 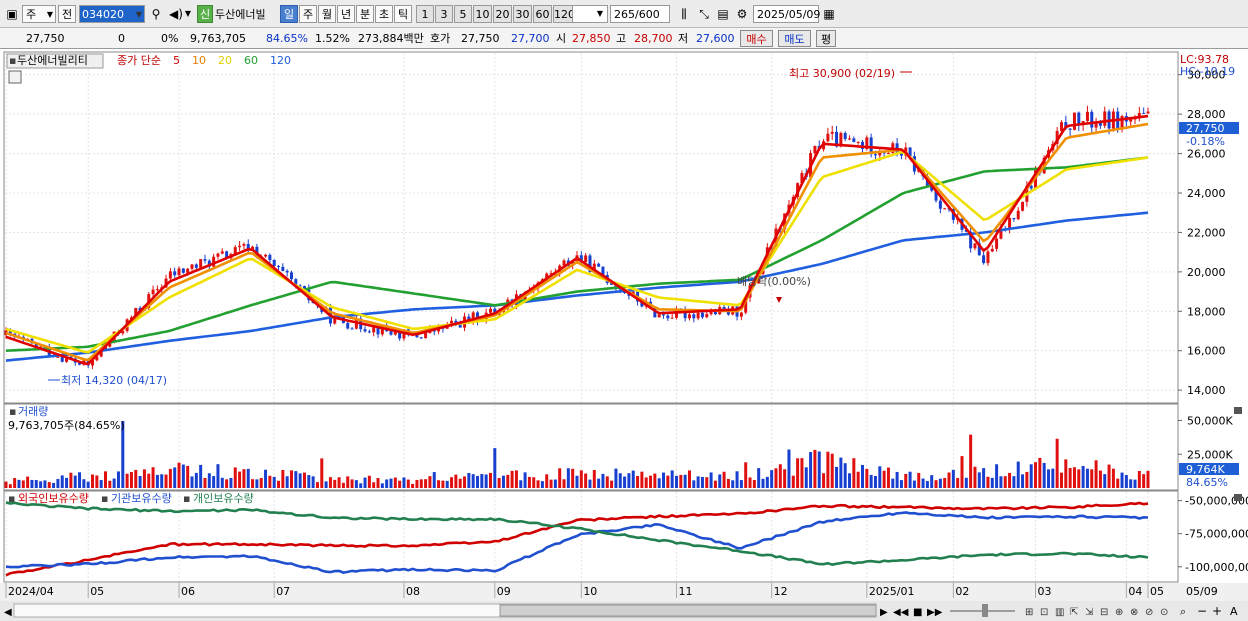 What do you see at coordinates (1074, 612) in the screenshot?
I see `tool-icon: ⇱` at bounding box center [1074, 612].